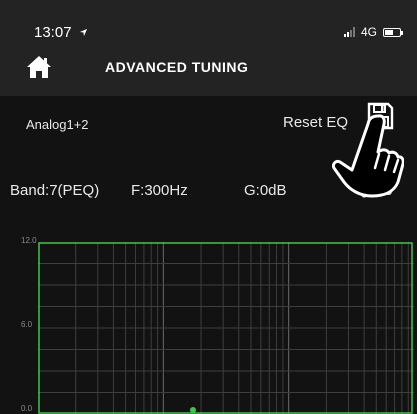 This screenshot has height=414, width=417. I want to click on y-tick-label: 6.0, so click(27, 324).